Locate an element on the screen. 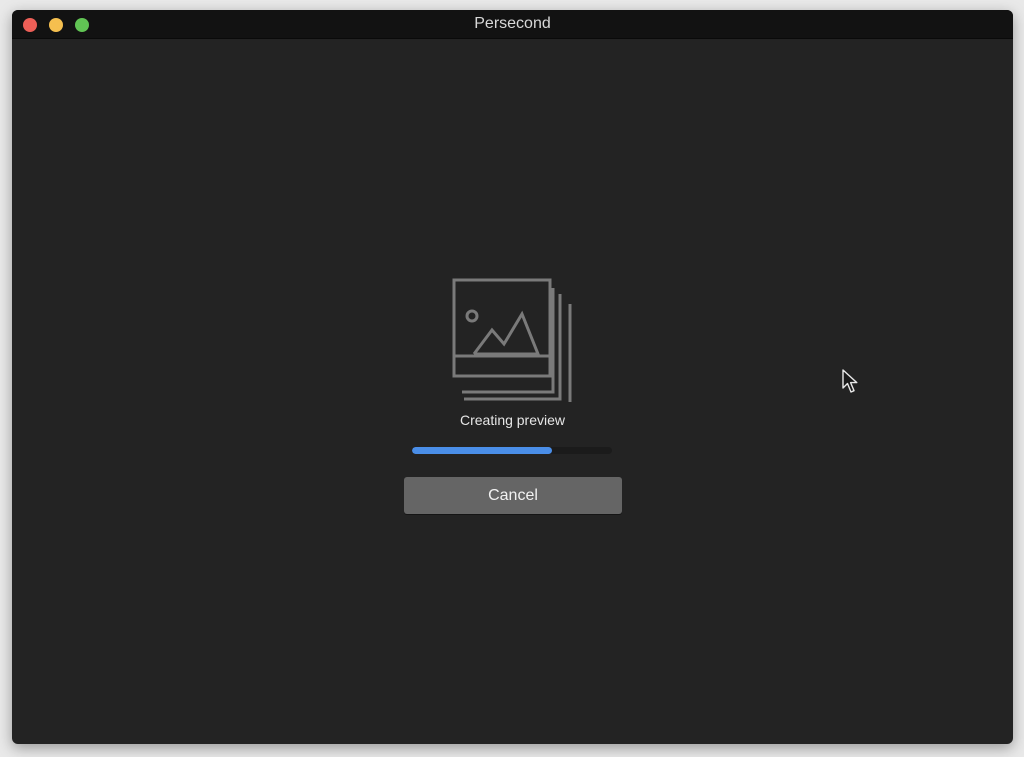 This screenshot has width=1024, height=757. status-text: Creating preview is located at coordinates (512, 420).